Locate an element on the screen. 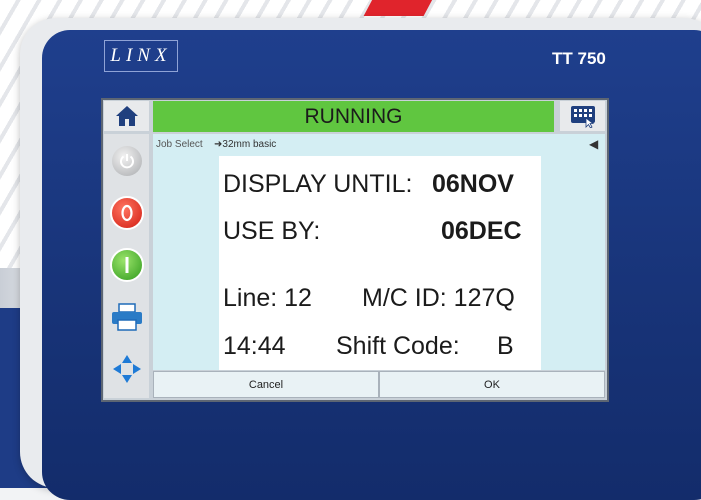 Image resolution: width=701 pixels, height=500 pixels. ok-button: OK is located at coordinates (492, 384).